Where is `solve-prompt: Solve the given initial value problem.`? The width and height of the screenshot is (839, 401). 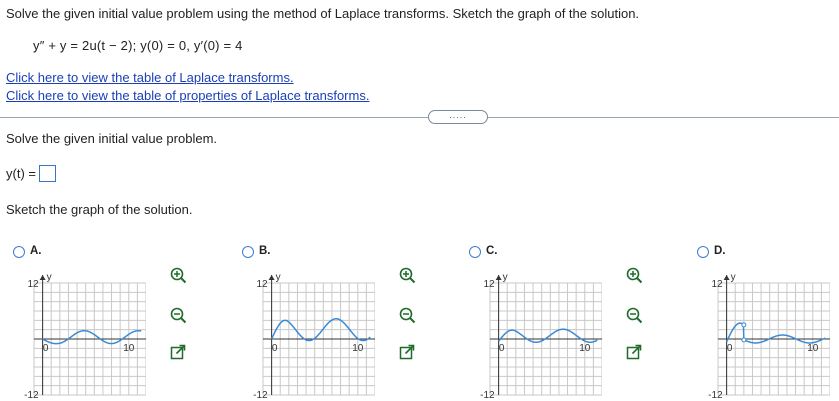
solve-prompt: Solve the given initial value problem. is located at coordinates (112, 138).